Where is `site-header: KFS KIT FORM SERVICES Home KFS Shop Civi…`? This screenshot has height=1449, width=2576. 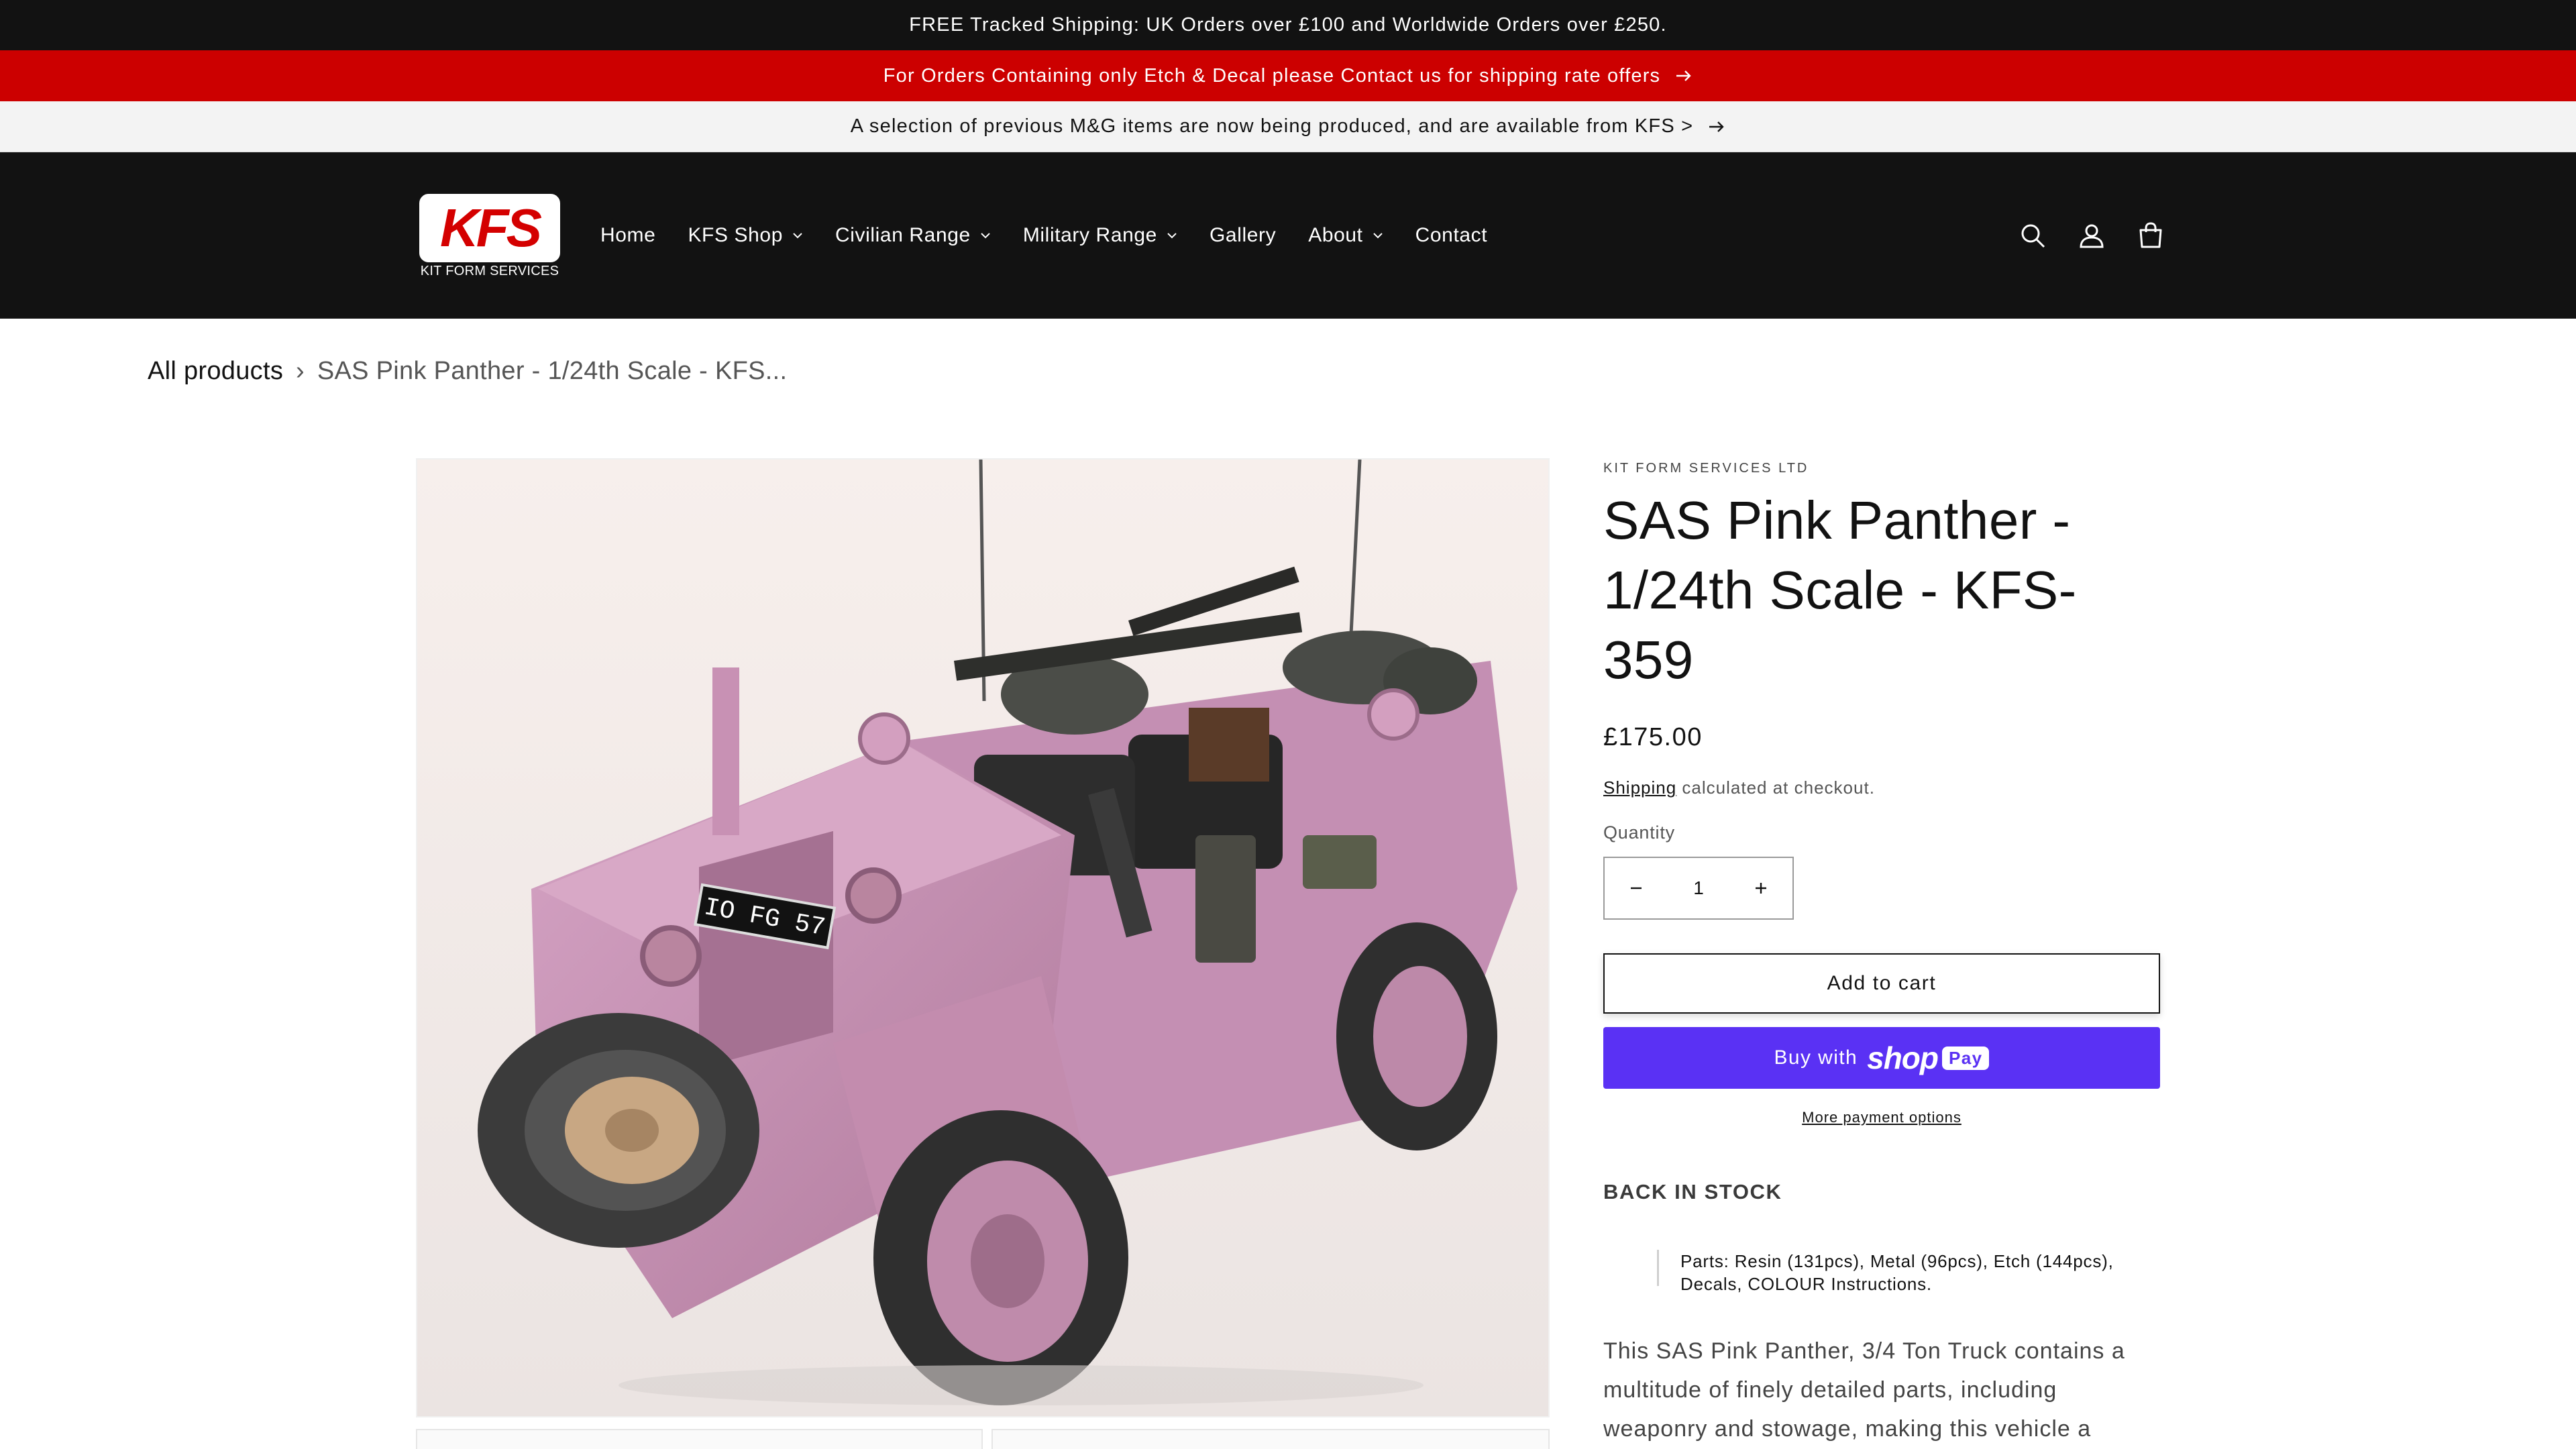 site-header: KFS KIT FORM SERVICES Home KFS Shop Civi… is located at coordinates (1288, 235).